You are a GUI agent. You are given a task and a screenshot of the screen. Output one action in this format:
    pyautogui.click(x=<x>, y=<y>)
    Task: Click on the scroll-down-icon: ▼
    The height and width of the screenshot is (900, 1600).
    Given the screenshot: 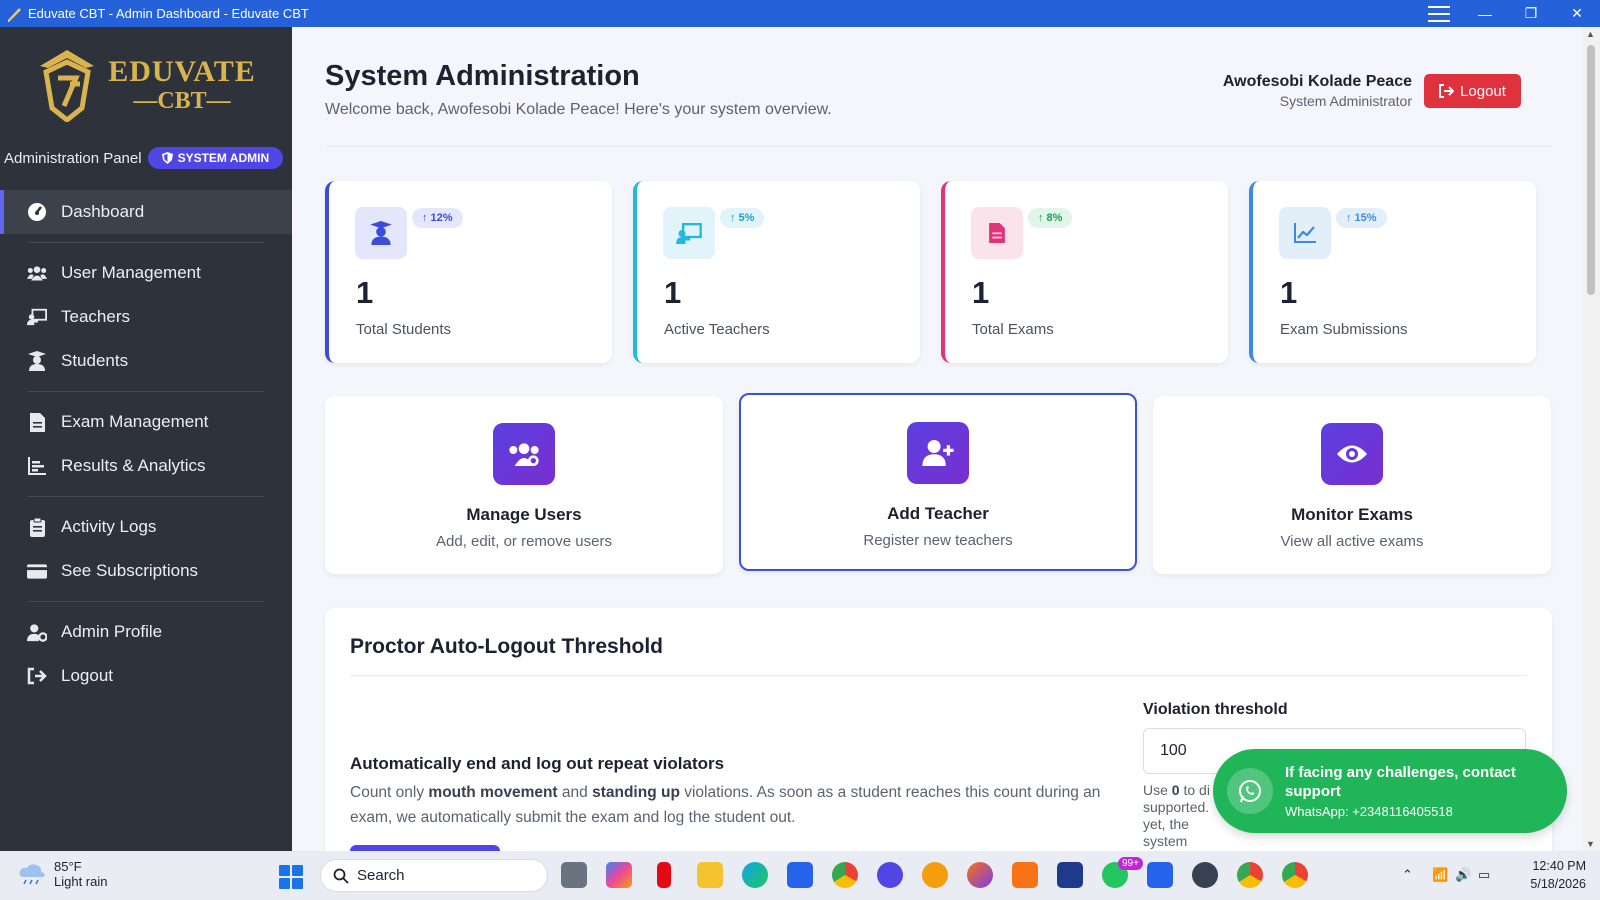 What is the action you would take?
    pyautogui.click(x=1590, y=844)
    